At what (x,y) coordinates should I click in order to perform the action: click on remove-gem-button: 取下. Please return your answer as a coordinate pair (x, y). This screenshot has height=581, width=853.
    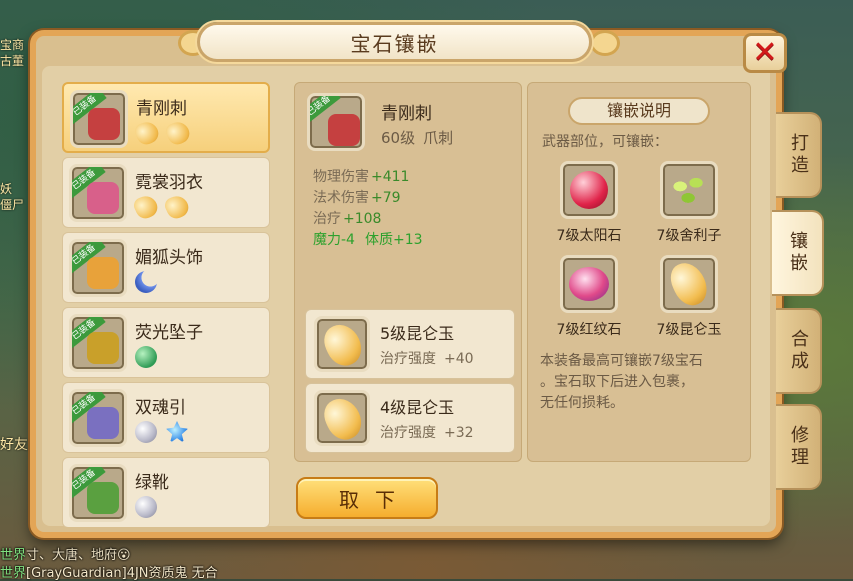
    Looking at the image, I should click on (367, 498).